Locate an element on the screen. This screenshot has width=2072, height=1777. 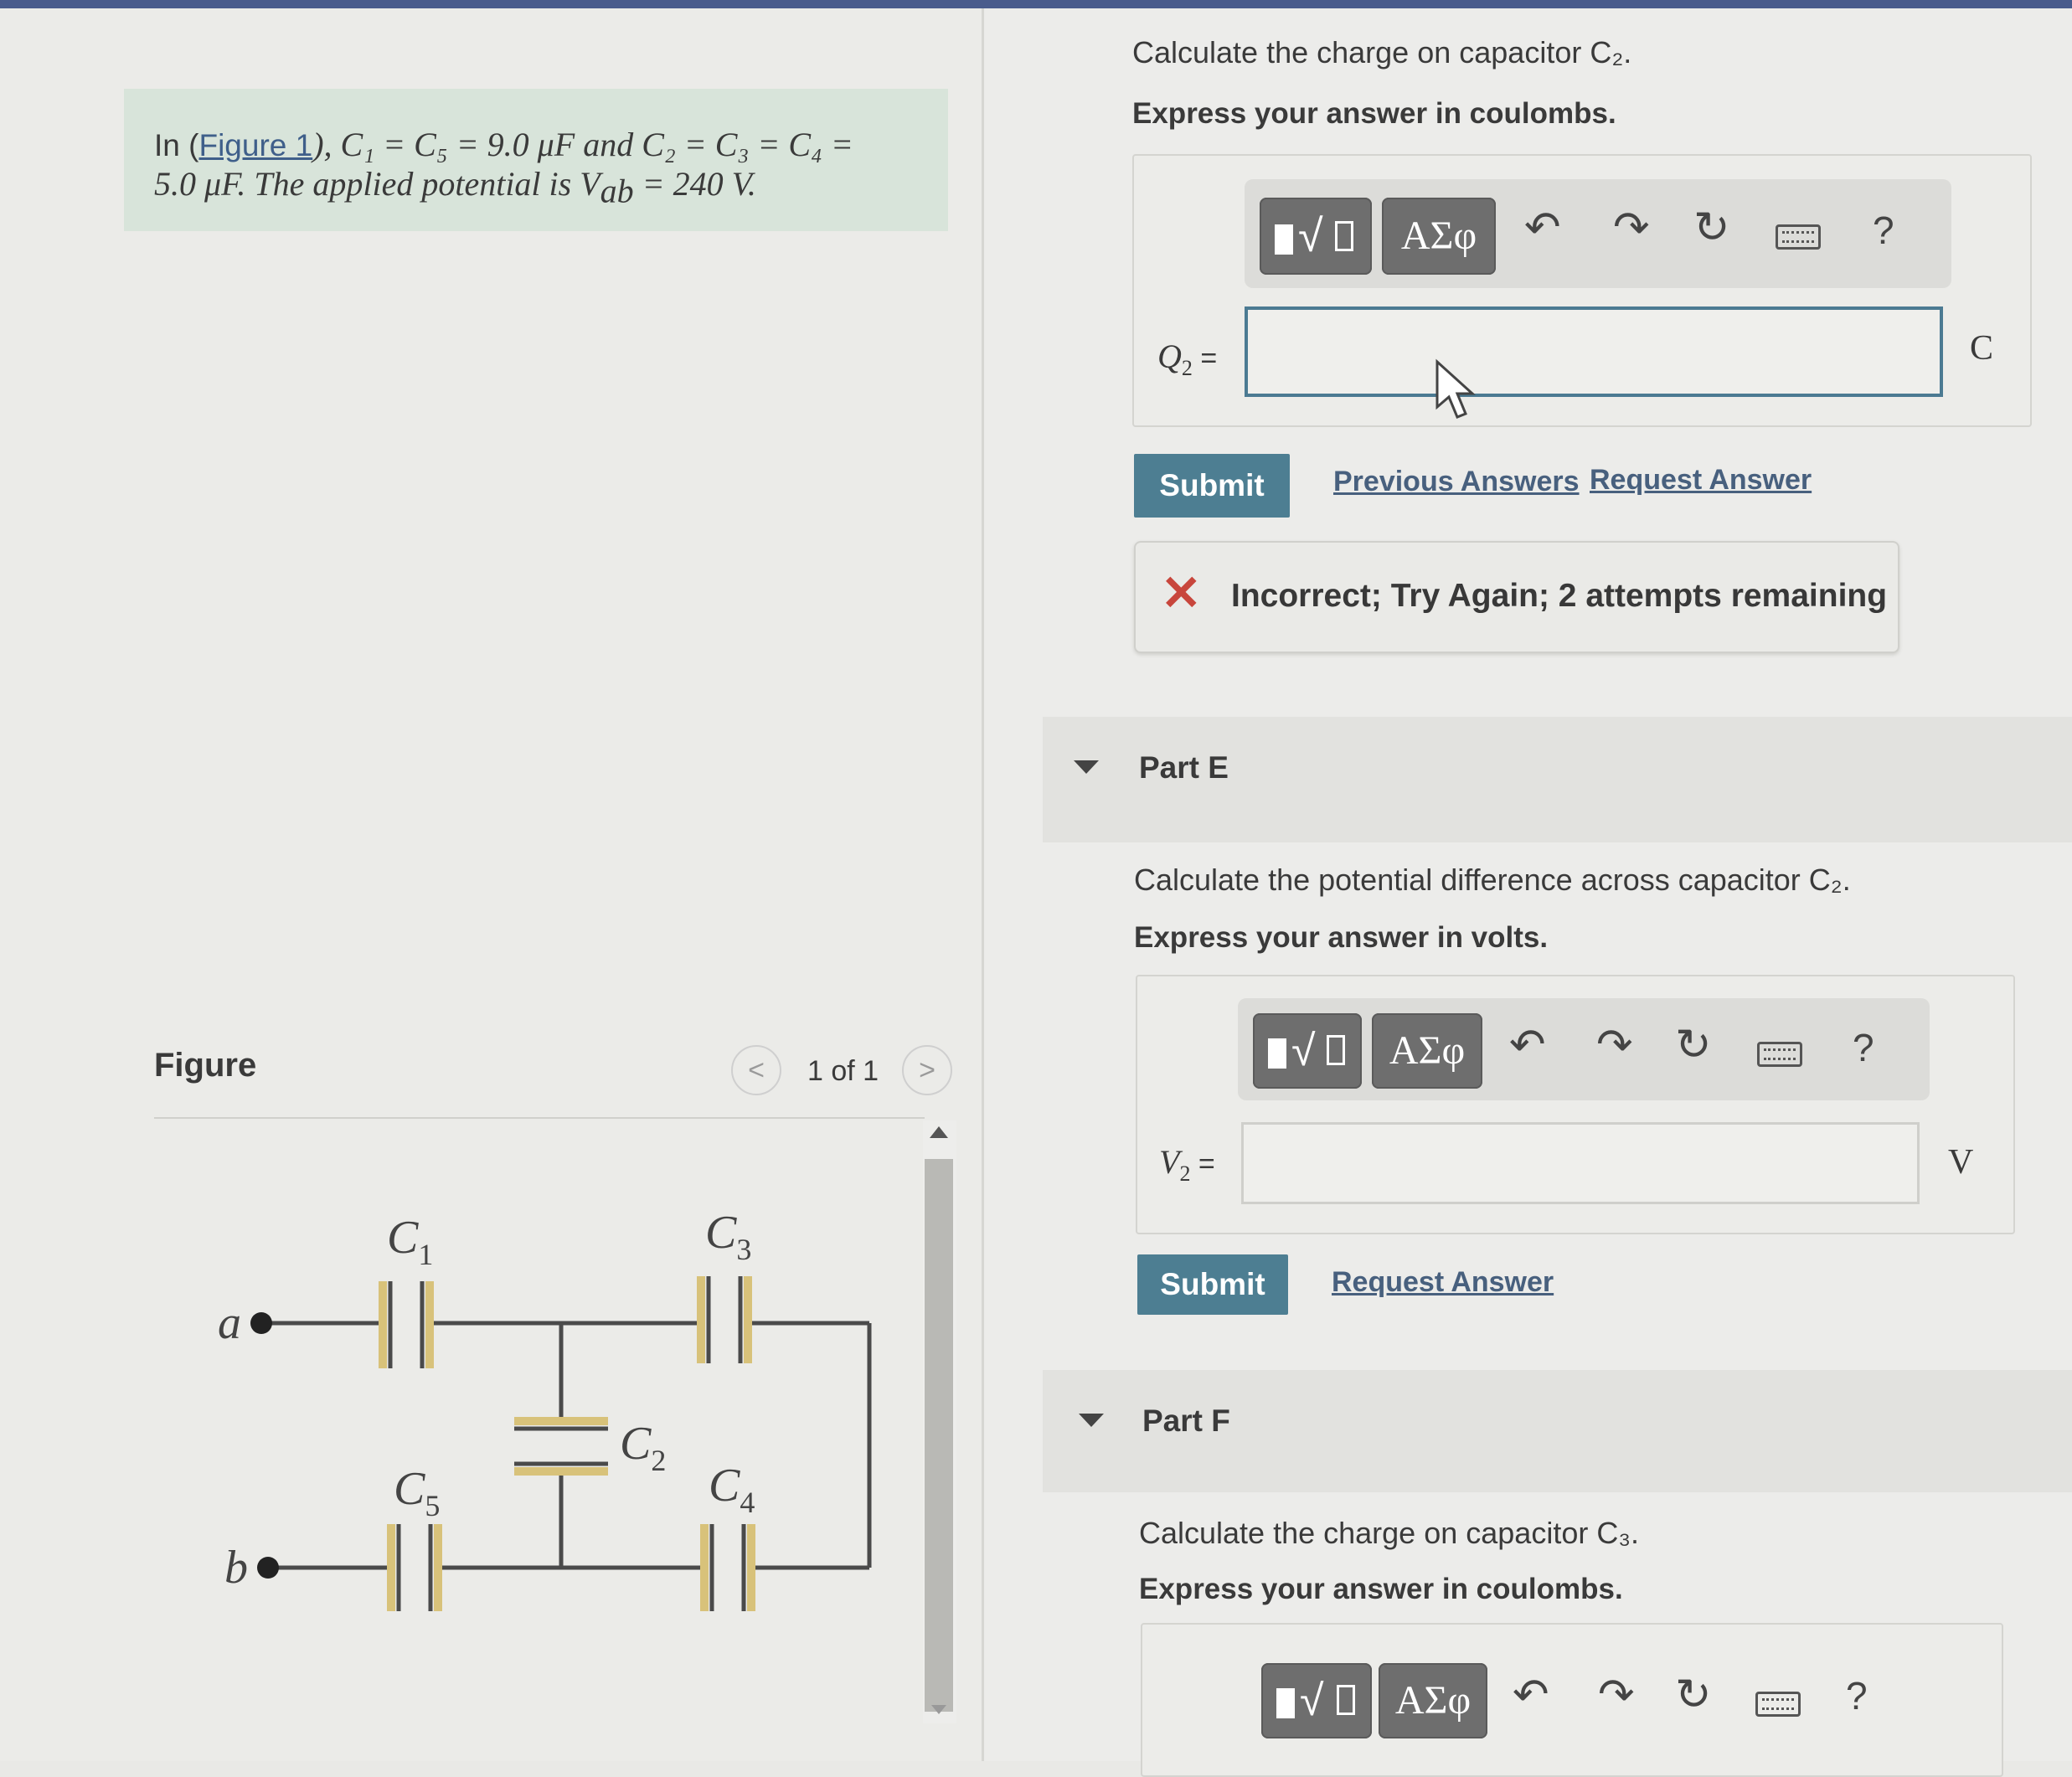
c2-label: C is located at coordinates (636, 1444).